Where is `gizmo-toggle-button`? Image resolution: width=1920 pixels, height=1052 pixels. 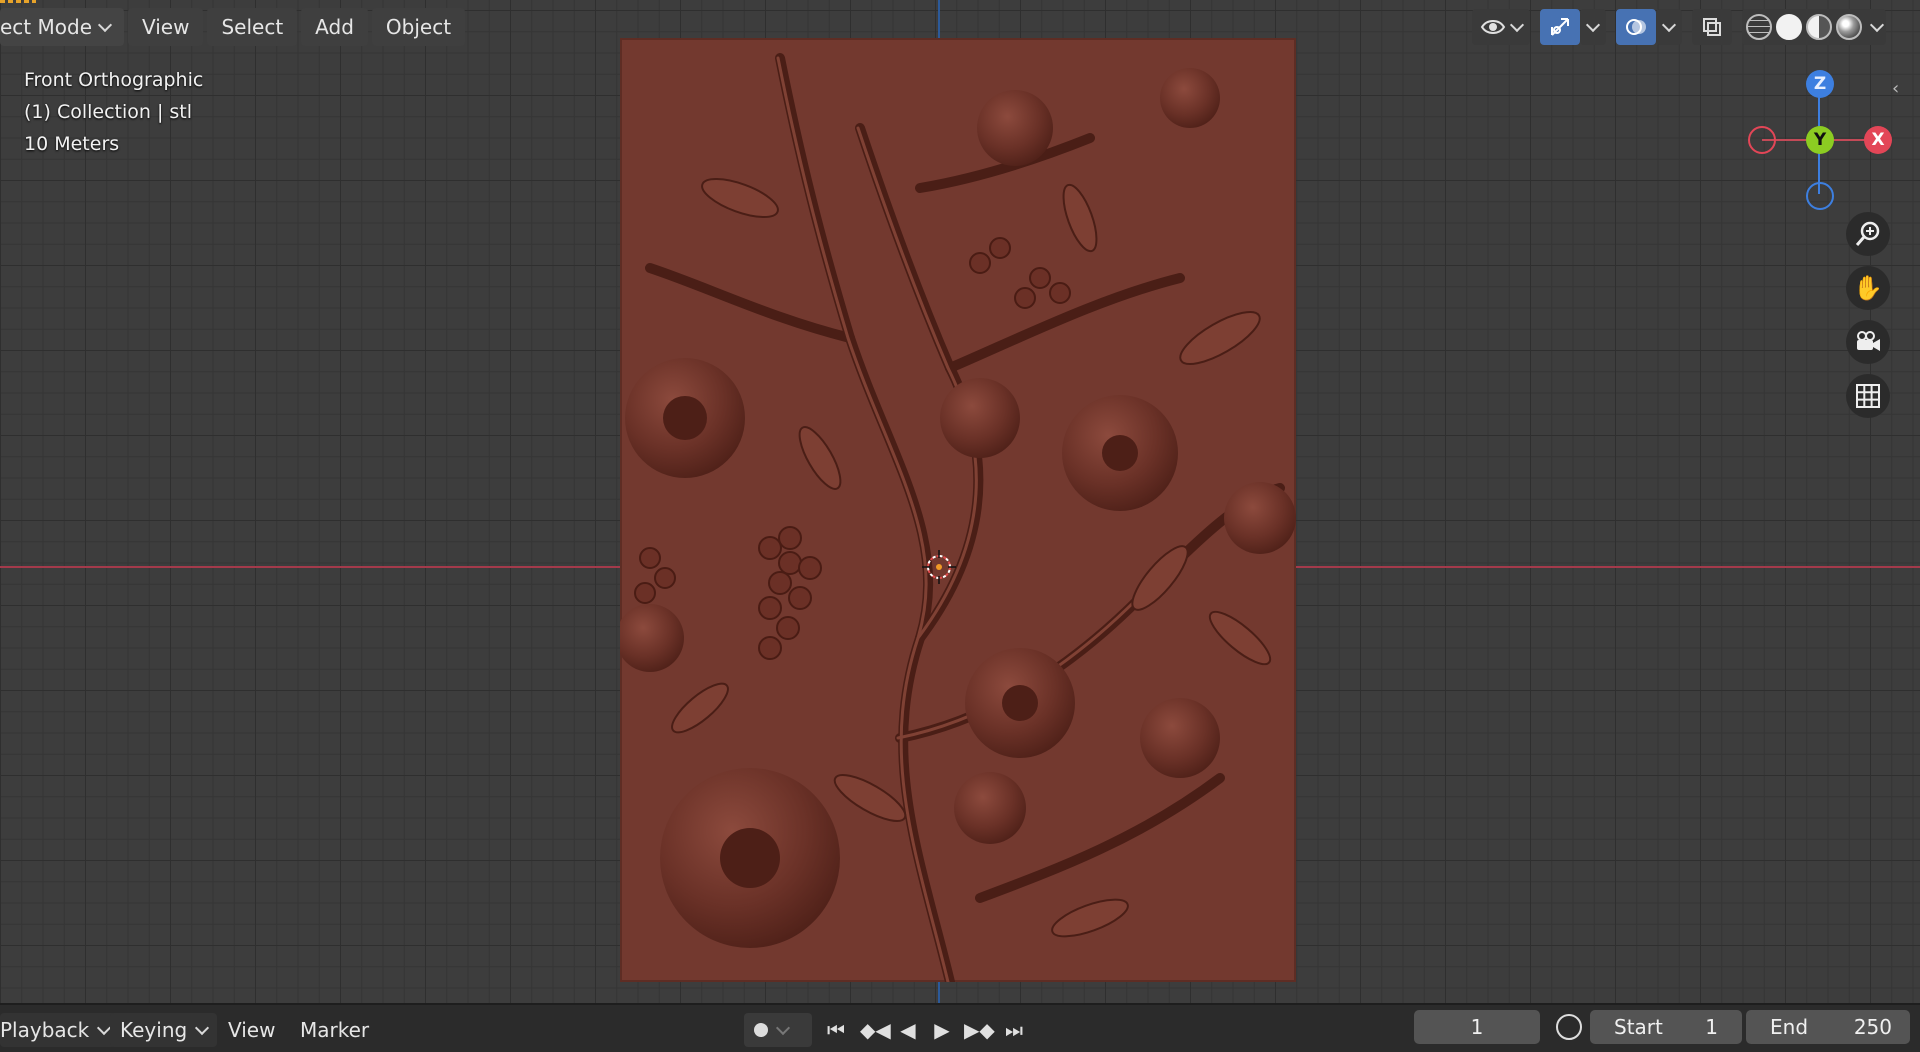 gizmo-toggle-button is located at coordinates (1560, 27).